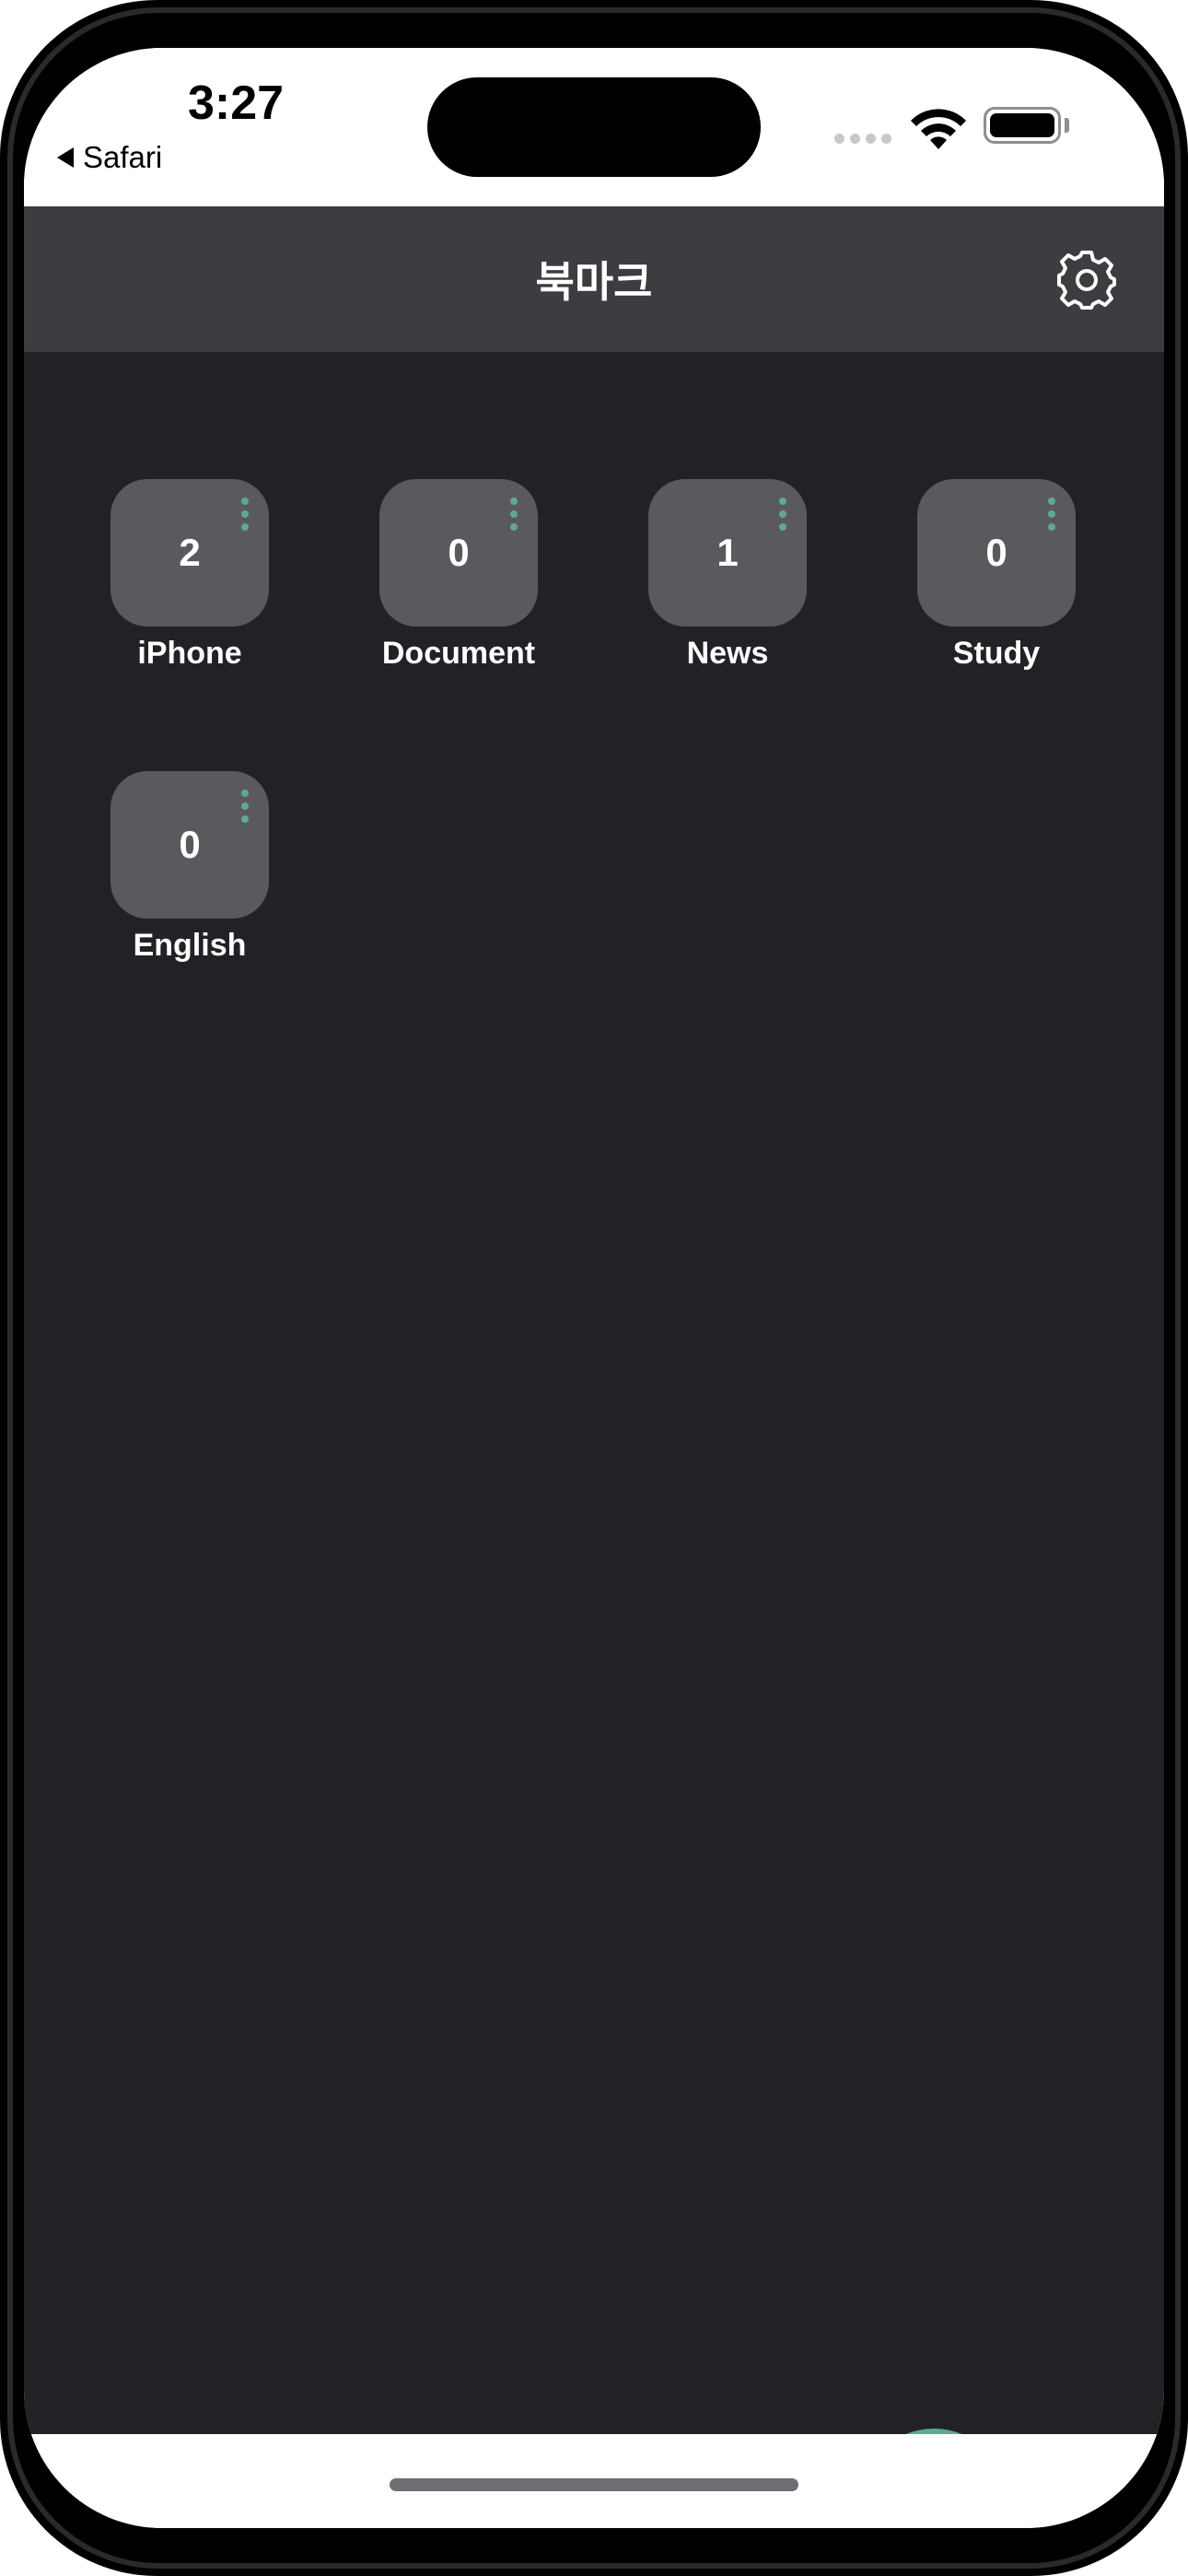 This screenshot has width=1188, height=2576. What do you see at coordinates (1067, 125) in the screenshot?
I see `battery-cap` at bounding box center [1067, 125].